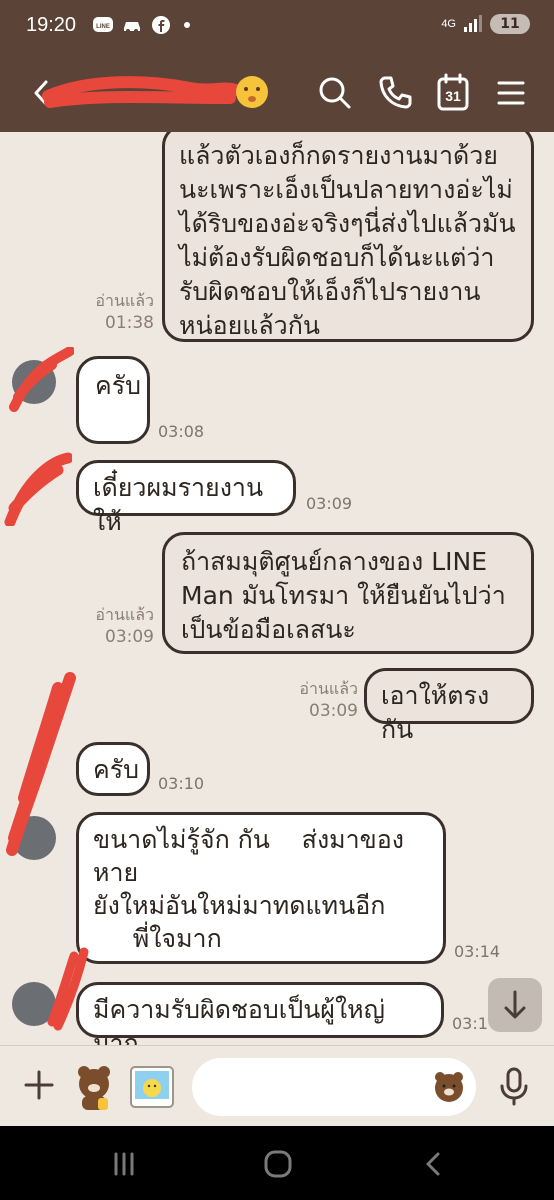  I want to click on message-time: 03:14, so click(477, 951).